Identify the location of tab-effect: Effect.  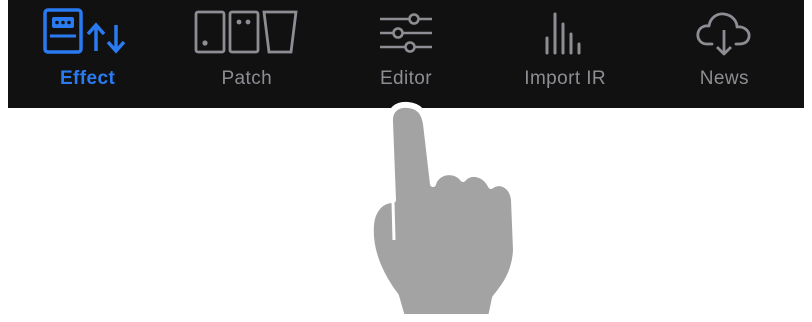
(88, 54).